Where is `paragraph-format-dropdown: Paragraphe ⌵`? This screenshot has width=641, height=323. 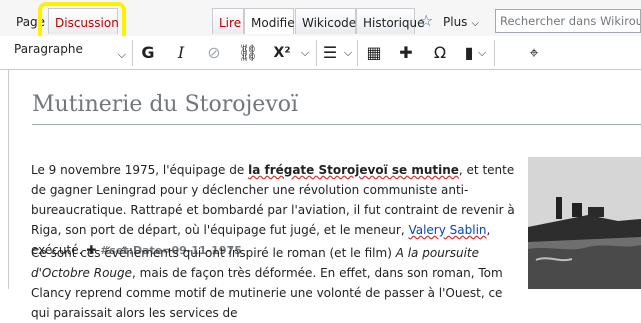
paragraph-format-dropdown: Paragraphe ⌵ is located at coordinates (72, 53).